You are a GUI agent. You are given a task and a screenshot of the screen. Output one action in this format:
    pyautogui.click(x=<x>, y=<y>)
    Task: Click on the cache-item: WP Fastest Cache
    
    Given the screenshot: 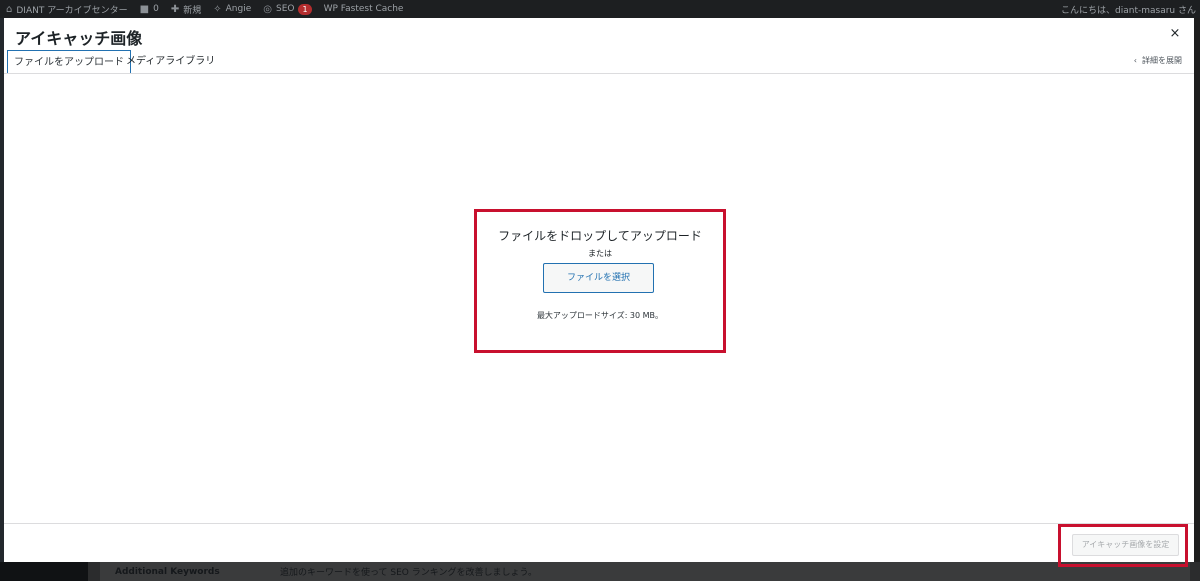 What is the action you would take?
    pyautogui.click(x=364, y=9)
    